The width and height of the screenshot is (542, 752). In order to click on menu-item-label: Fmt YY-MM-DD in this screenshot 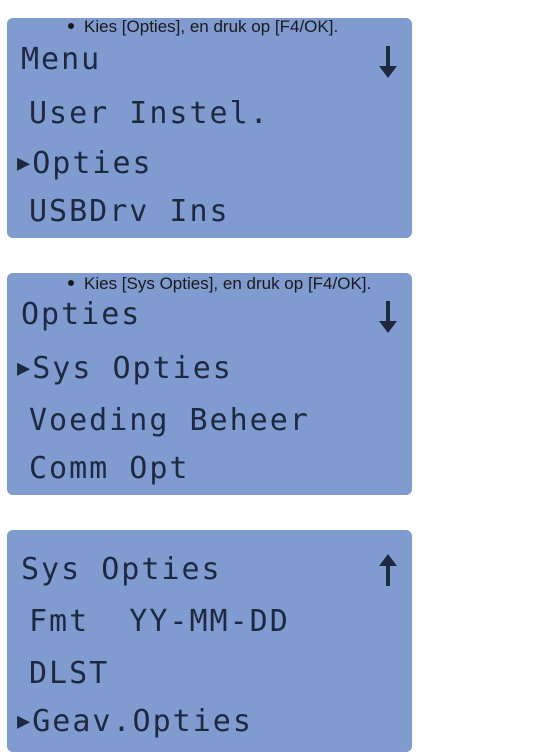, I will do `click(159, 621)`.